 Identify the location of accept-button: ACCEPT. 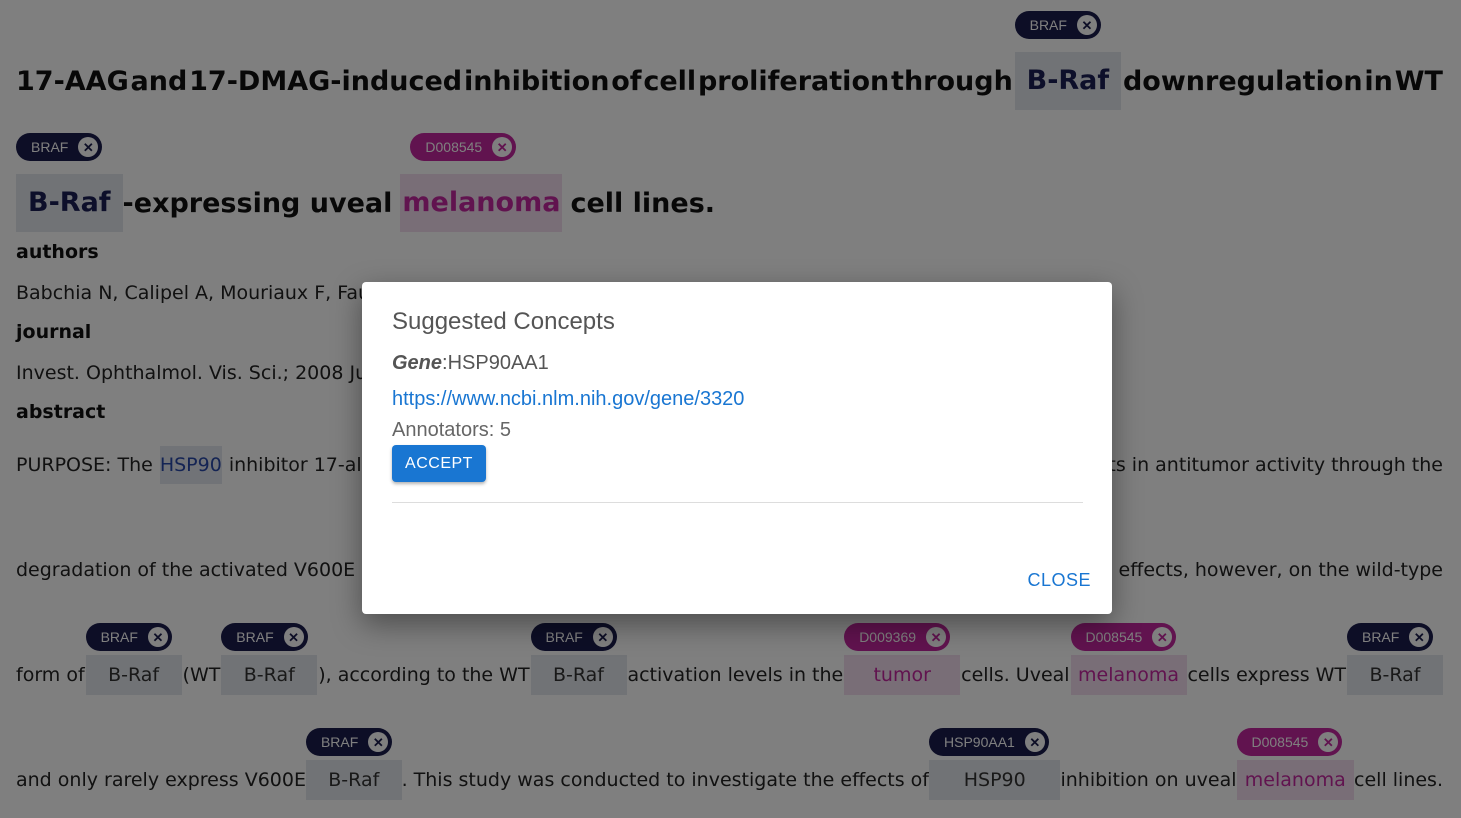
(439, 463).